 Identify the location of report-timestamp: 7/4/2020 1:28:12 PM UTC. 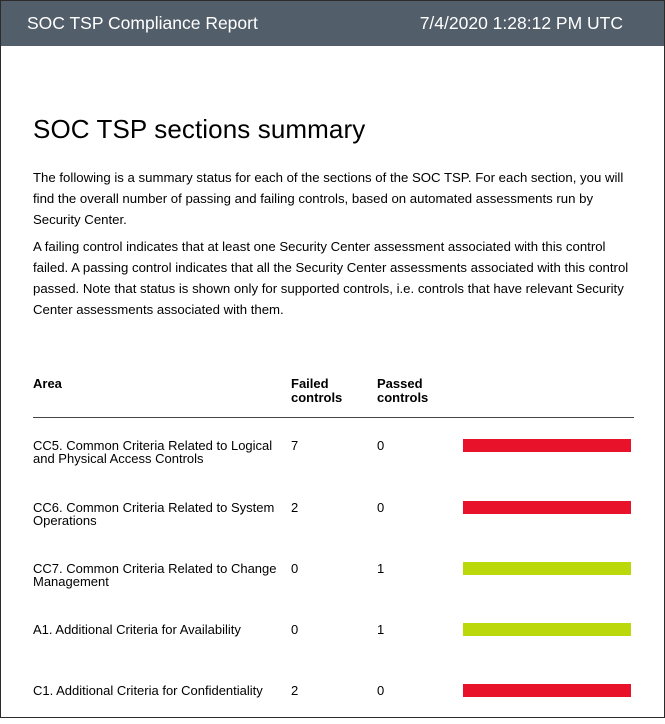
(521, 23).